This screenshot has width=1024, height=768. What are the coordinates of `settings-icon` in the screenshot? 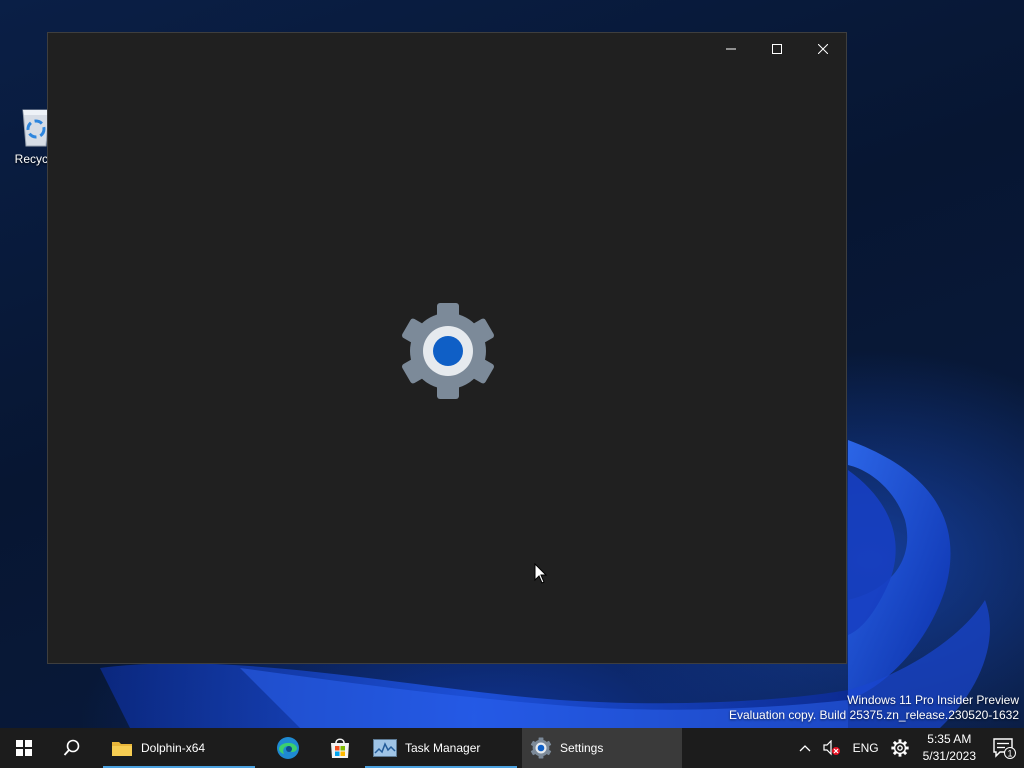 It's located at (541, 748).